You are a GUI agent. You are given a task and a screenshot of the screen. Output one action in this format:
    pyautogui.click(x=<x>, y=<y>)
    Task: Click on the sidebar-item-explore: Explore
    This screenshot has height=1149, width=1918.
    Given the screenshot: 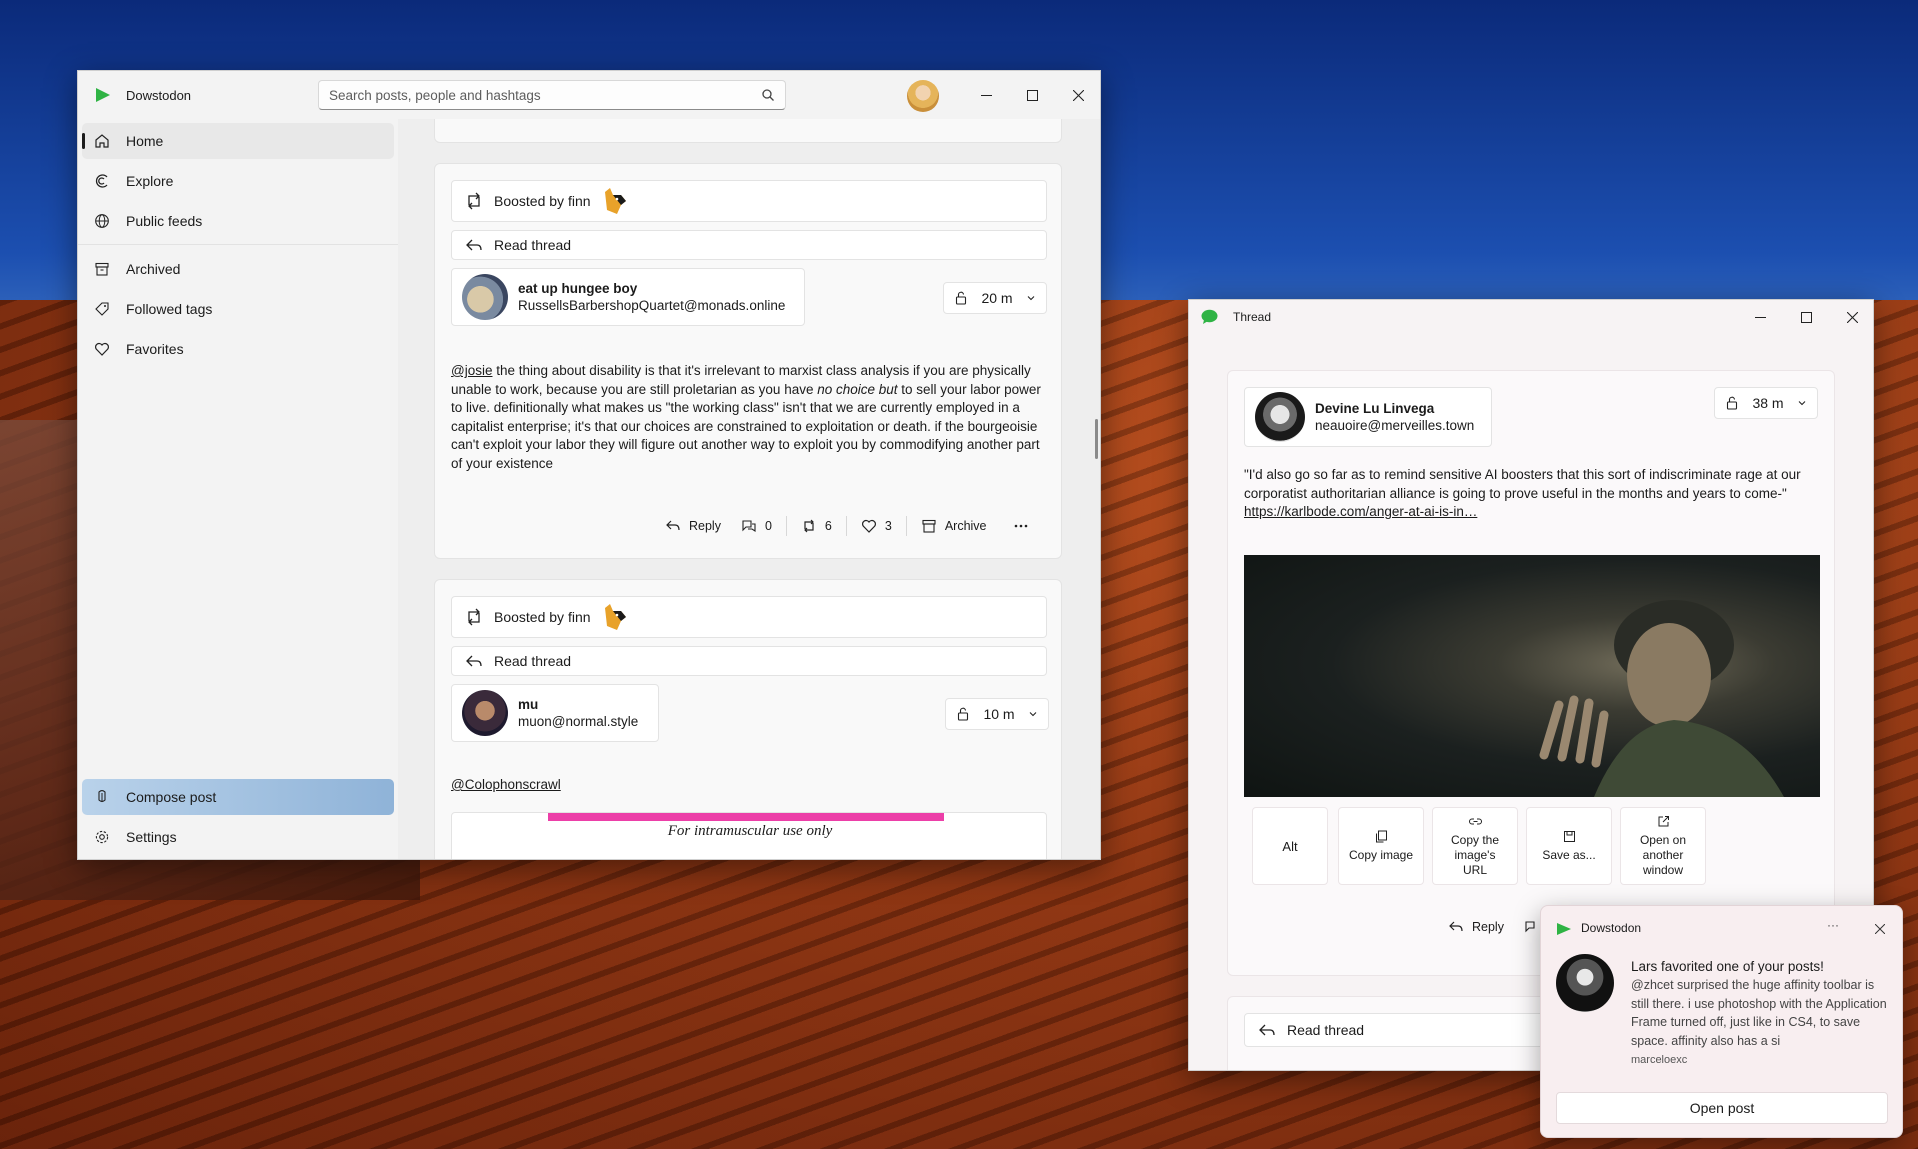 What is the action you would take?
    pyautogui.click(x=238, y=181)
    